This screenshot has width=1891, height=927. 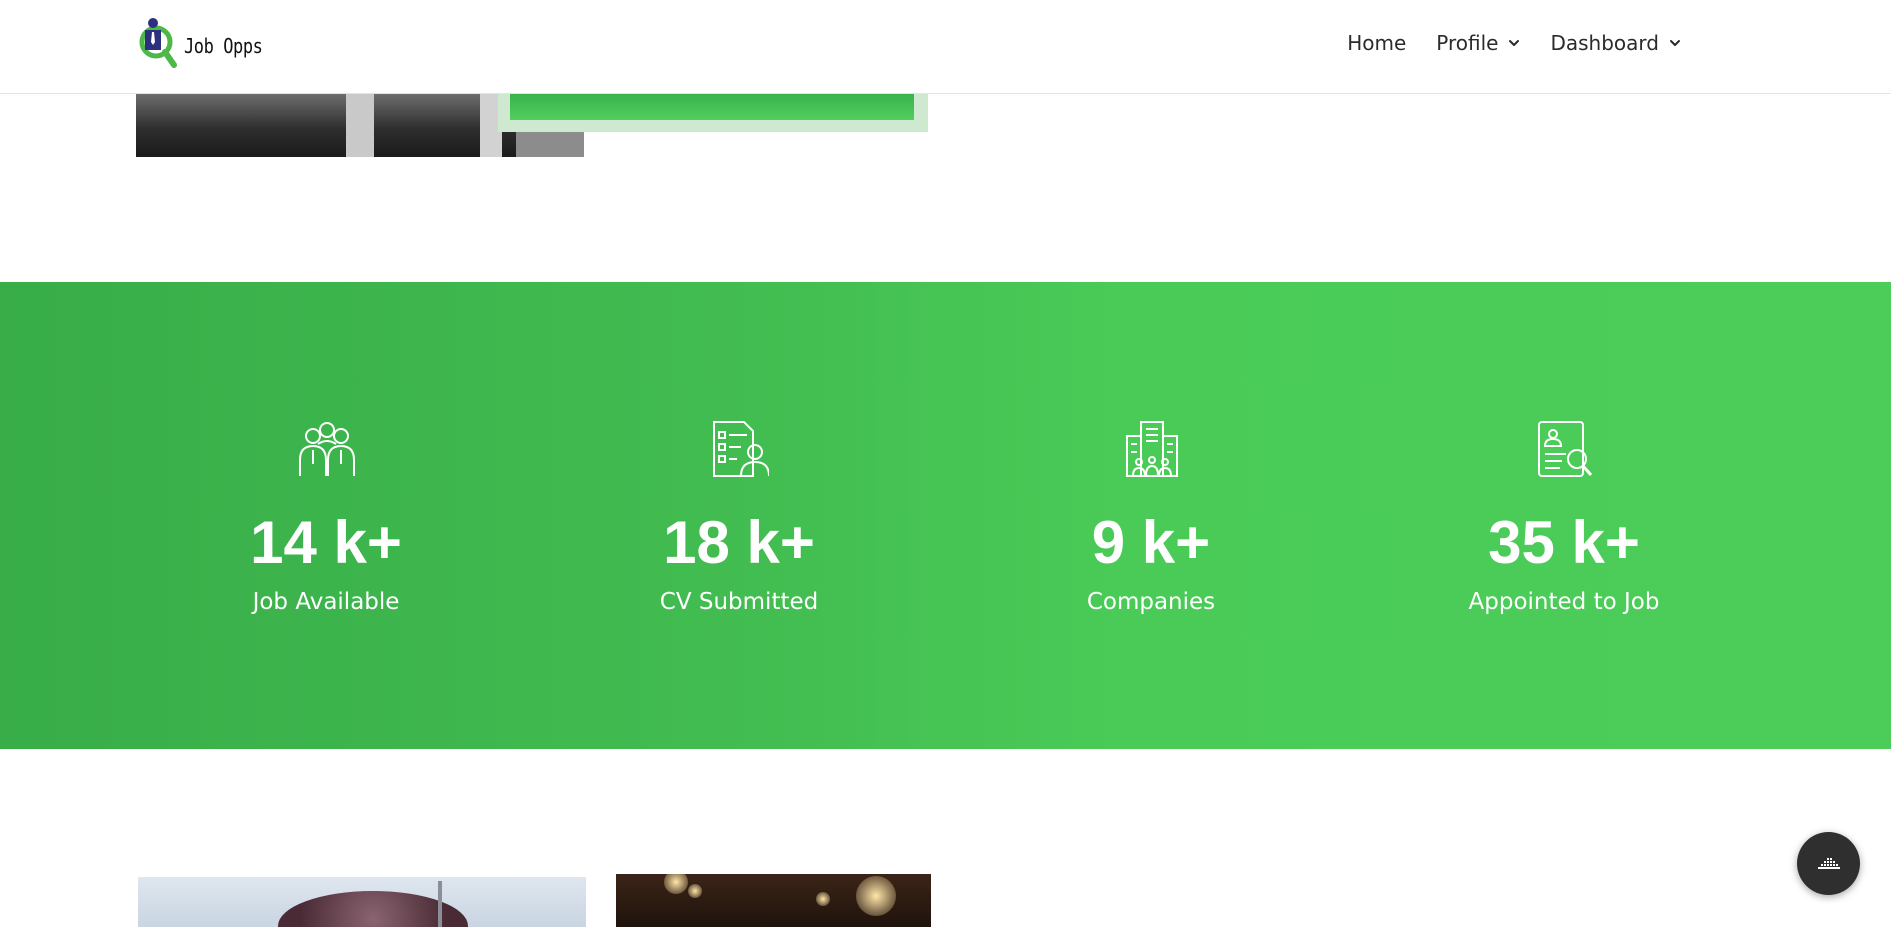 I want to click on decorative-frame, so click(x=713, y=113).